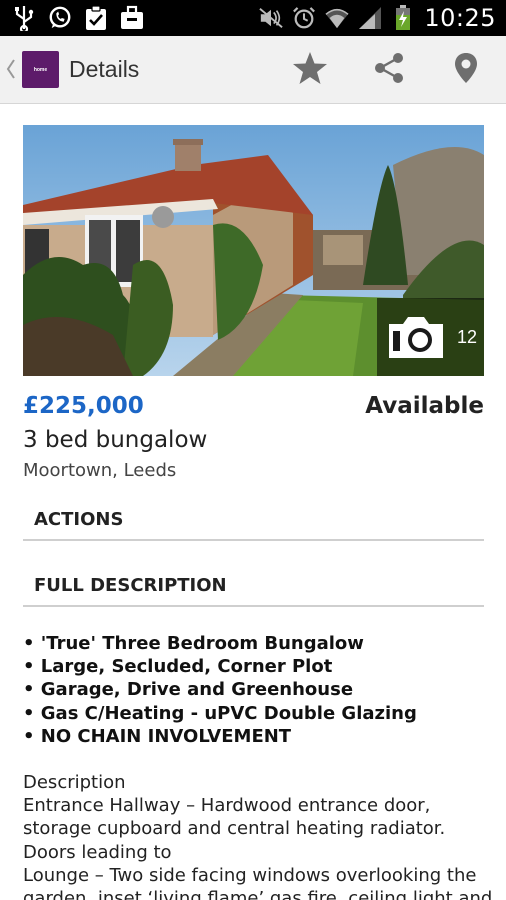 The width and height of the screenshot is (506, 900). I want to click on notification-icons, so click(78, 18).